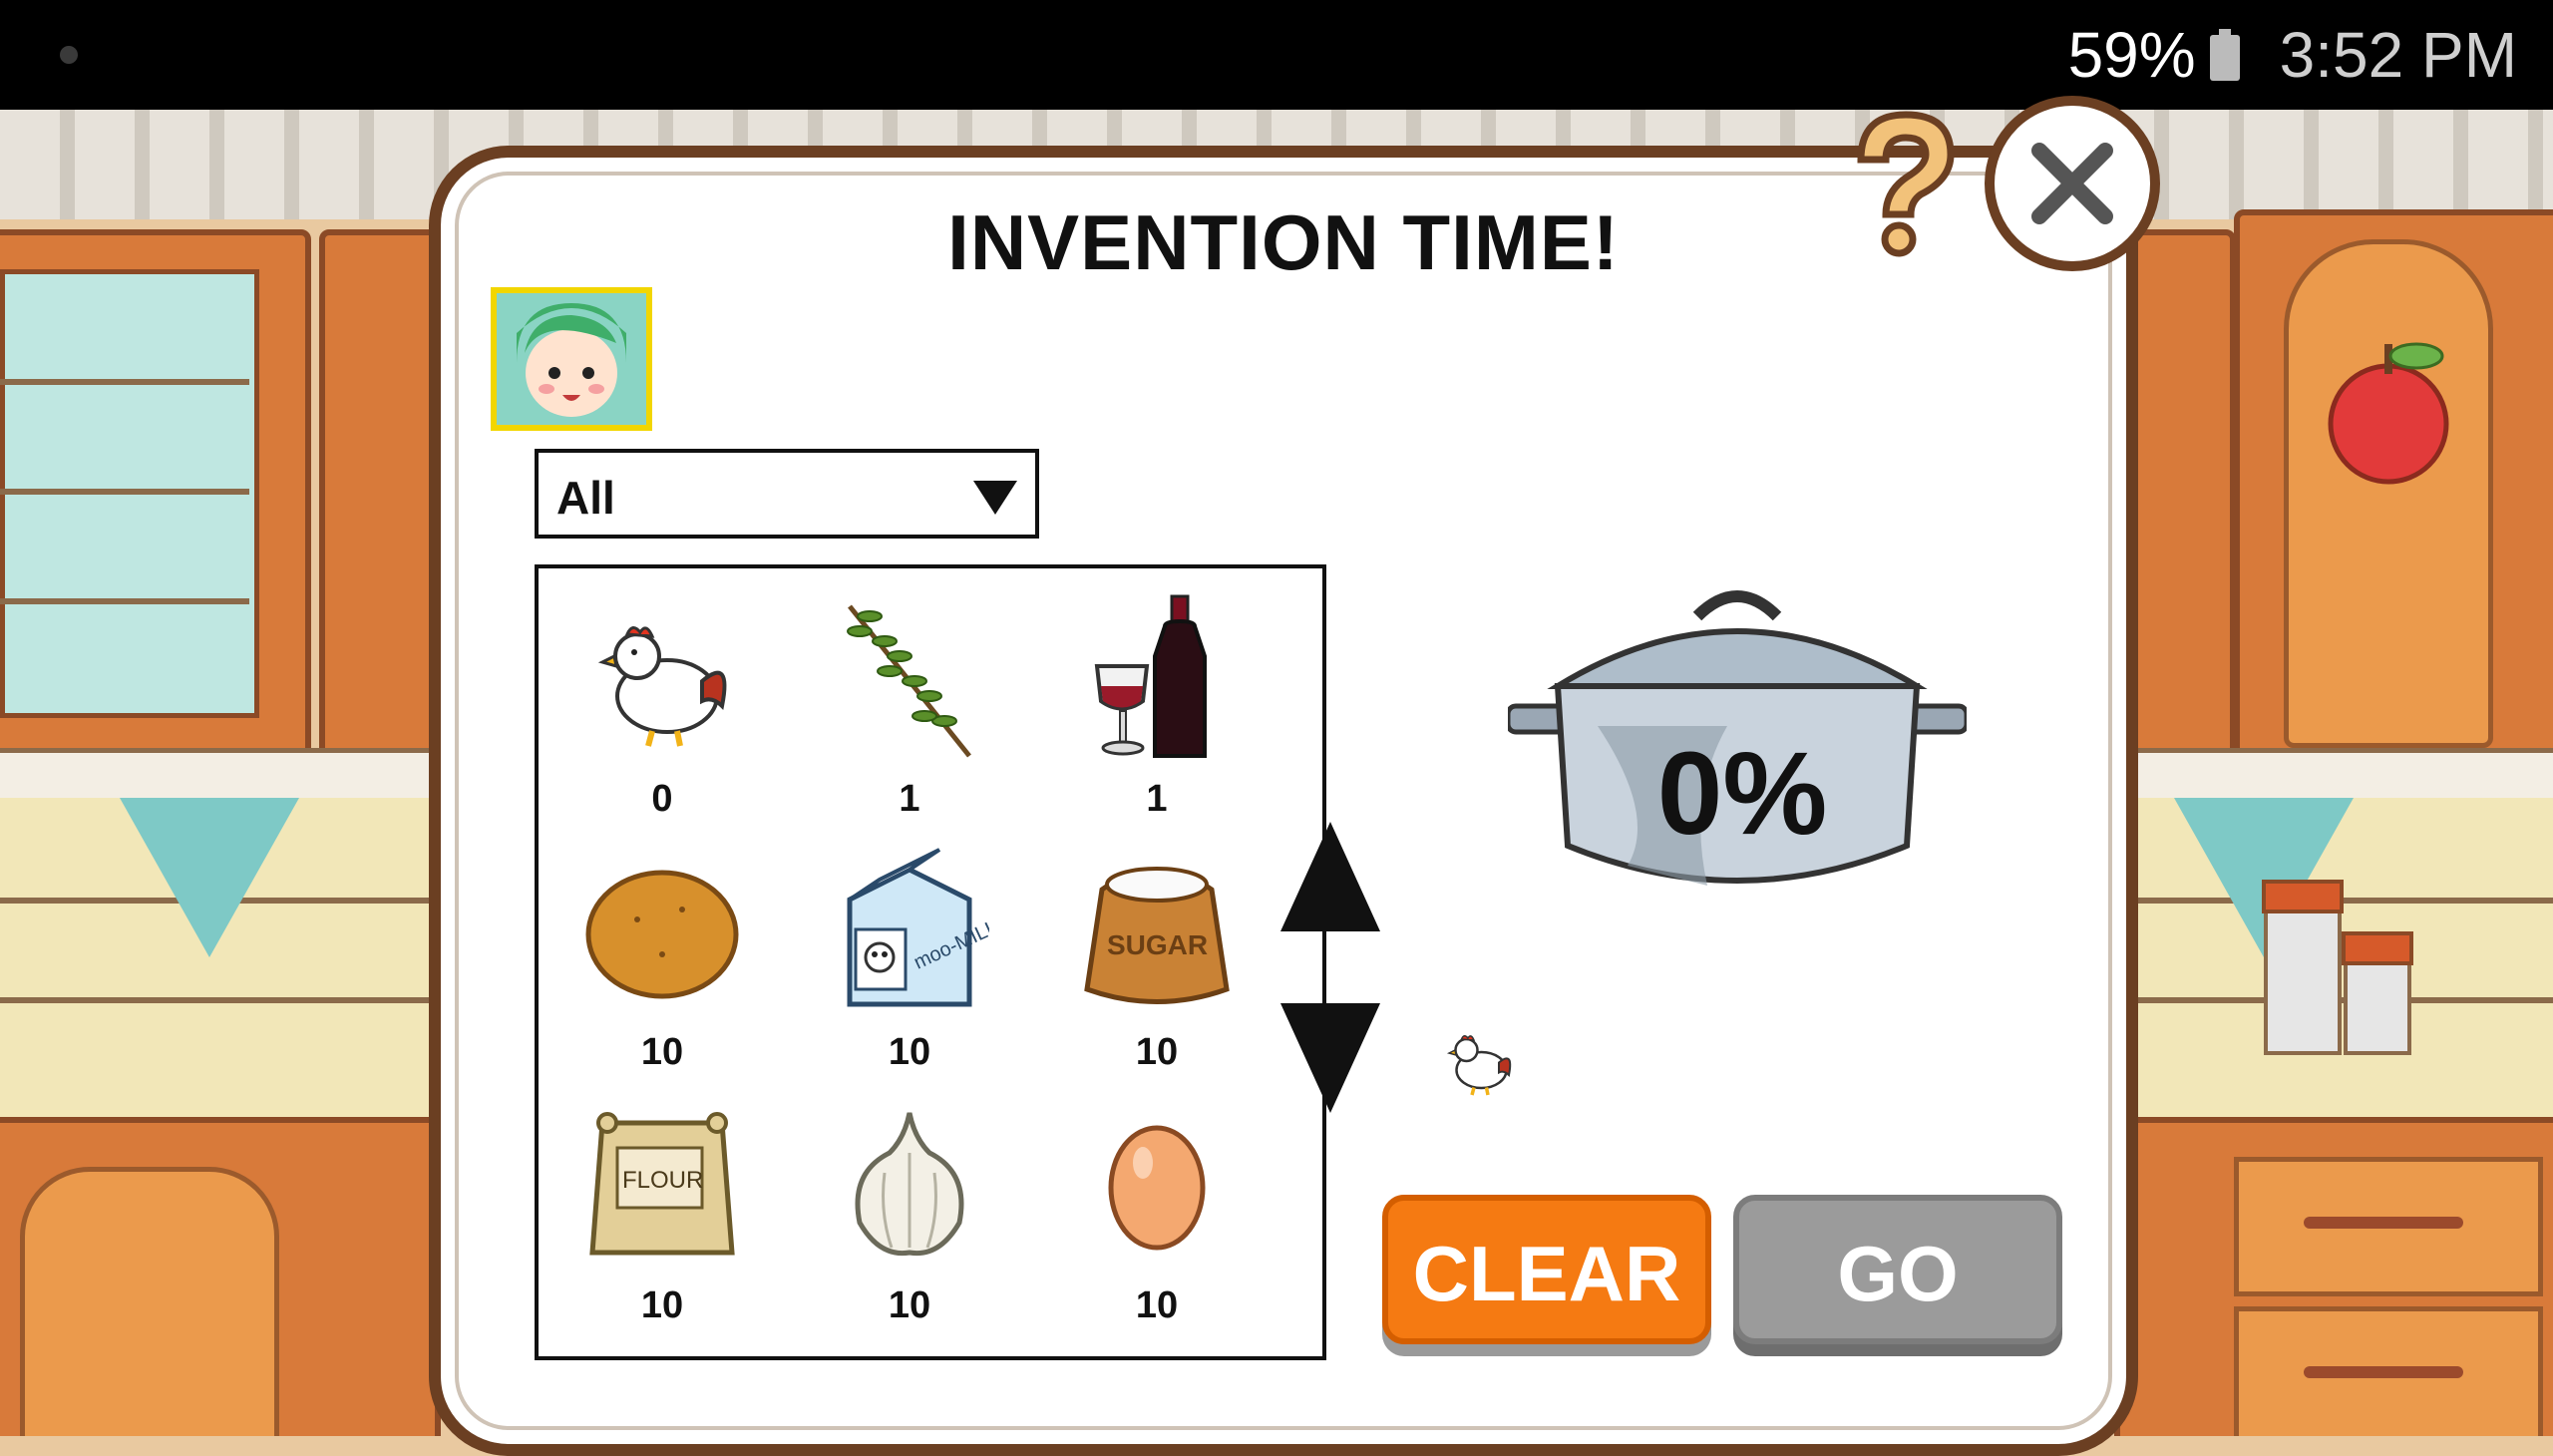 The width and height of the screenshot is (2553, 1456). Describe the element at coordinates (2131, 55) in the screenshot. I see `battery-percent: 59%` at that location.